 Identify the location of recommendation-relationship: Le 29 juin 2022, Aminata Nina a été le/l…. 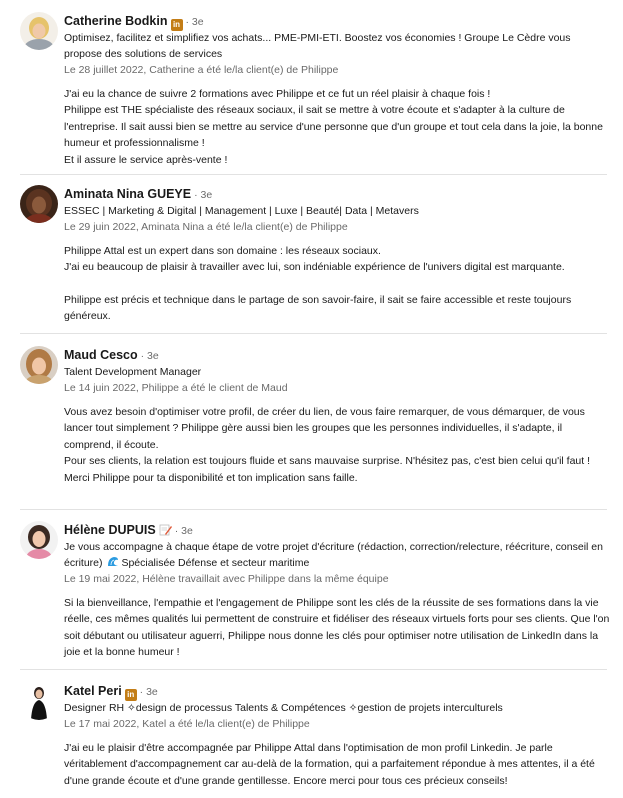
(206, 227).